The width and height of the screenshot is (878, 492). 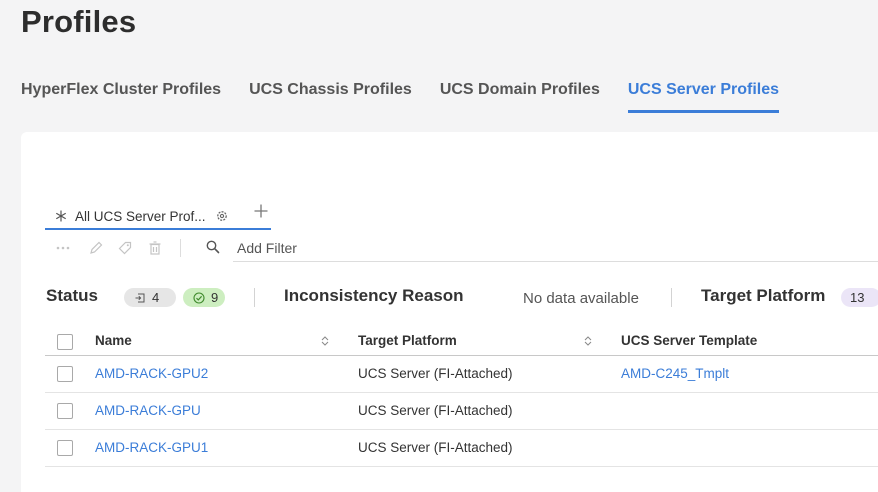 I want to click on inconsistency-reason-label: Inconsistency Reason, so click(x=374, y=295).